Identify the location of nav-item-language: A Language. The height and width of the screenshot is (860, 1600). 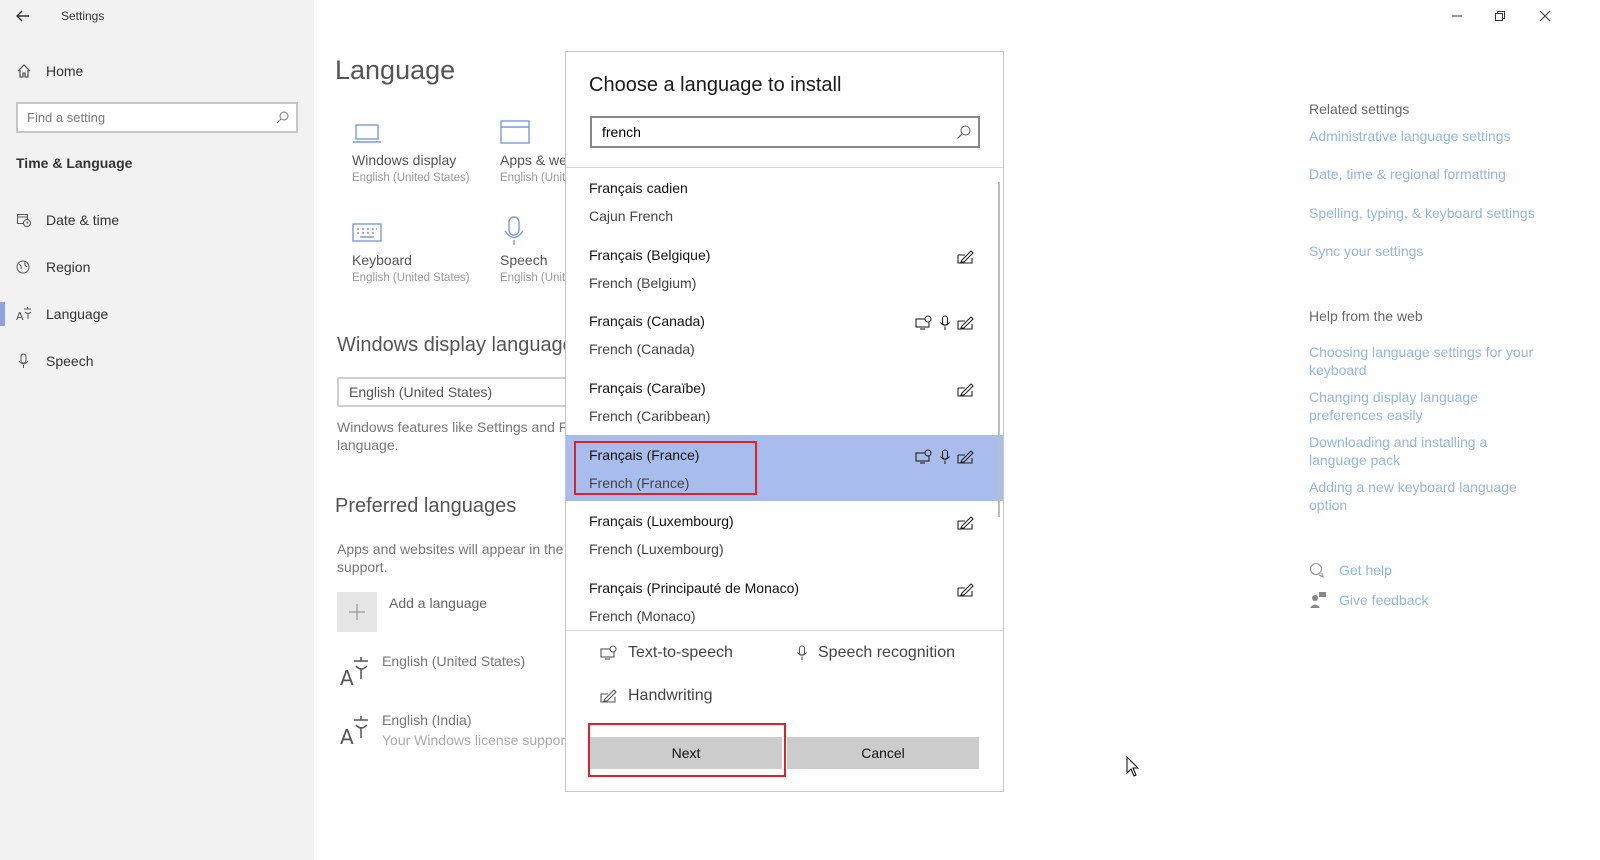
(62, 314).